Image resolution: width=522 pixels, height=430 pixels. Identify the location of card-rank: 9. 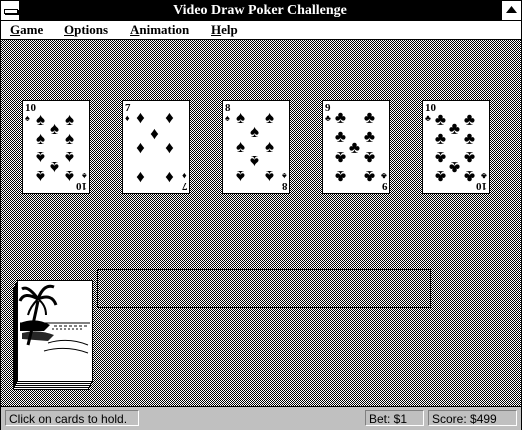
(384, 186).